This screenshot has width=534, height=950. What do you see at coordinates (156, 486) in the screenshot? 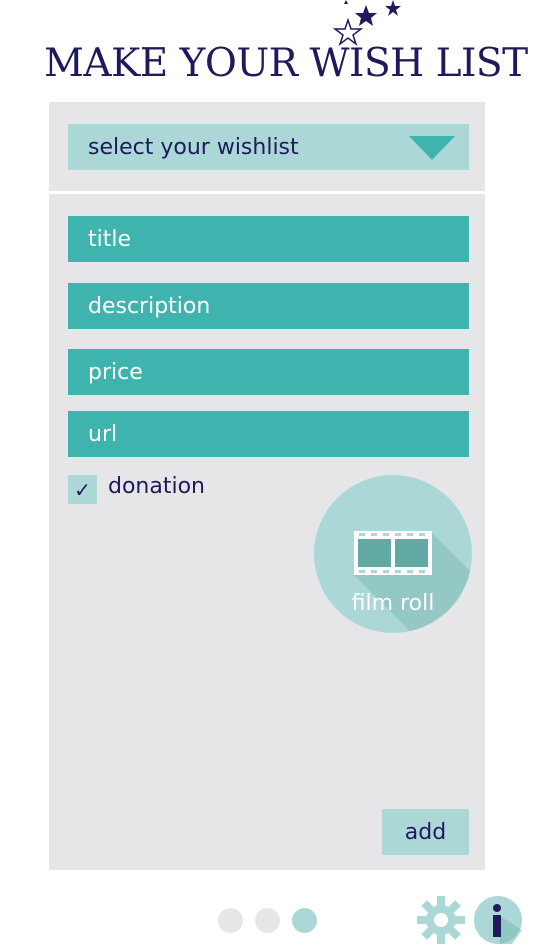
I see `donation-label: donation` at bounding box center [156, 486].